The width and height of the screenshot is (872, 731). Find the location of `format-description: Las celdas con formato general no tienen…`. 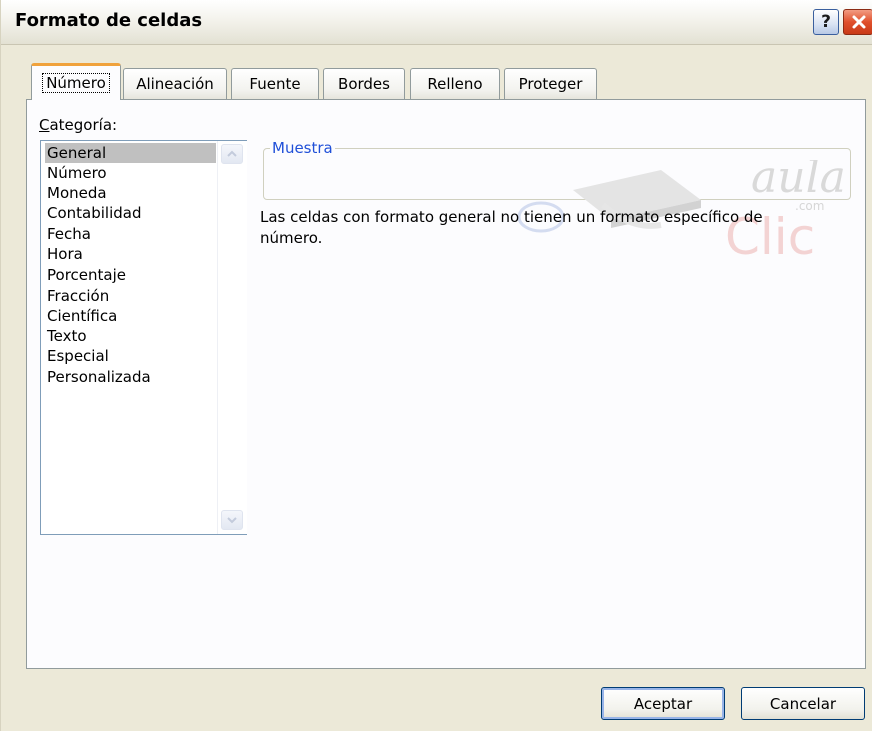

format-description: Las celdas con formato general no tienen… is located at coordinates (511, 227).